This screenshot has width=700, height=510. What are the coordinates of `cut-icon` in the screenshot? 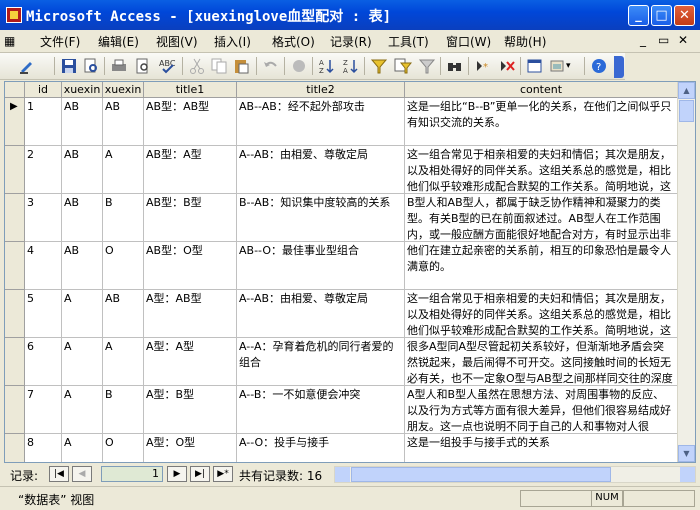 It's located at (197, 66).